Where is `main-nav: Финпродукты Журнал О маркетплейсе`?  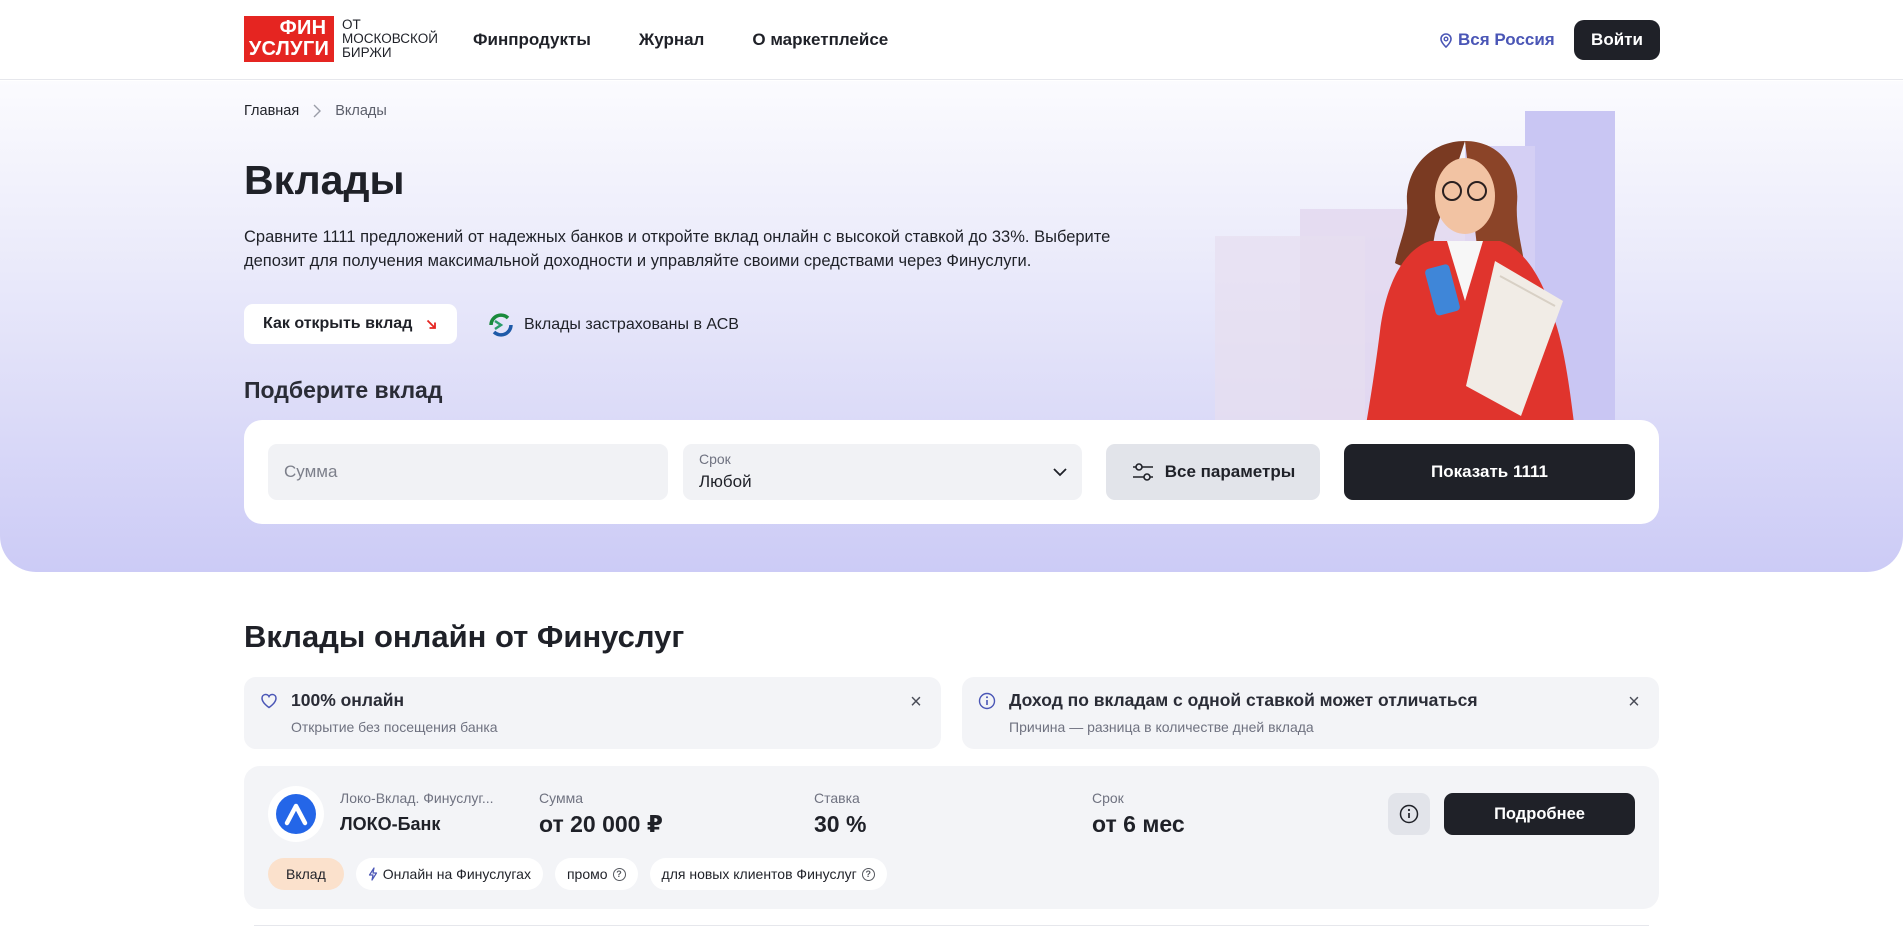
main-nav: Финпродукты Журнал О маркетплейсе is located at coordinates (680, 40).